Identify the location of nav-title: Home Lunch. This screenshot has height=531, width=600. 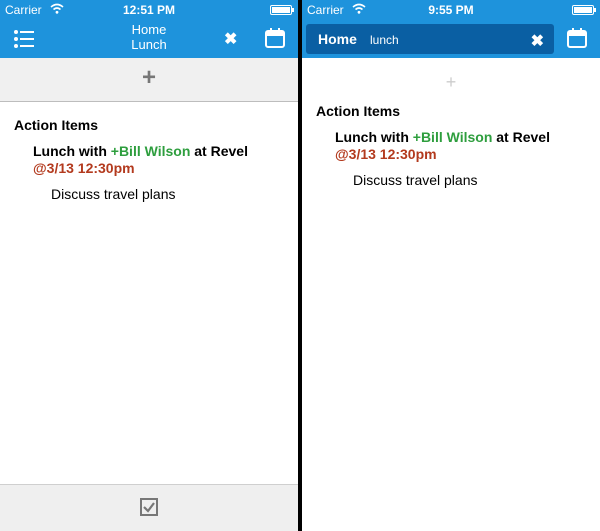
(149, 37).